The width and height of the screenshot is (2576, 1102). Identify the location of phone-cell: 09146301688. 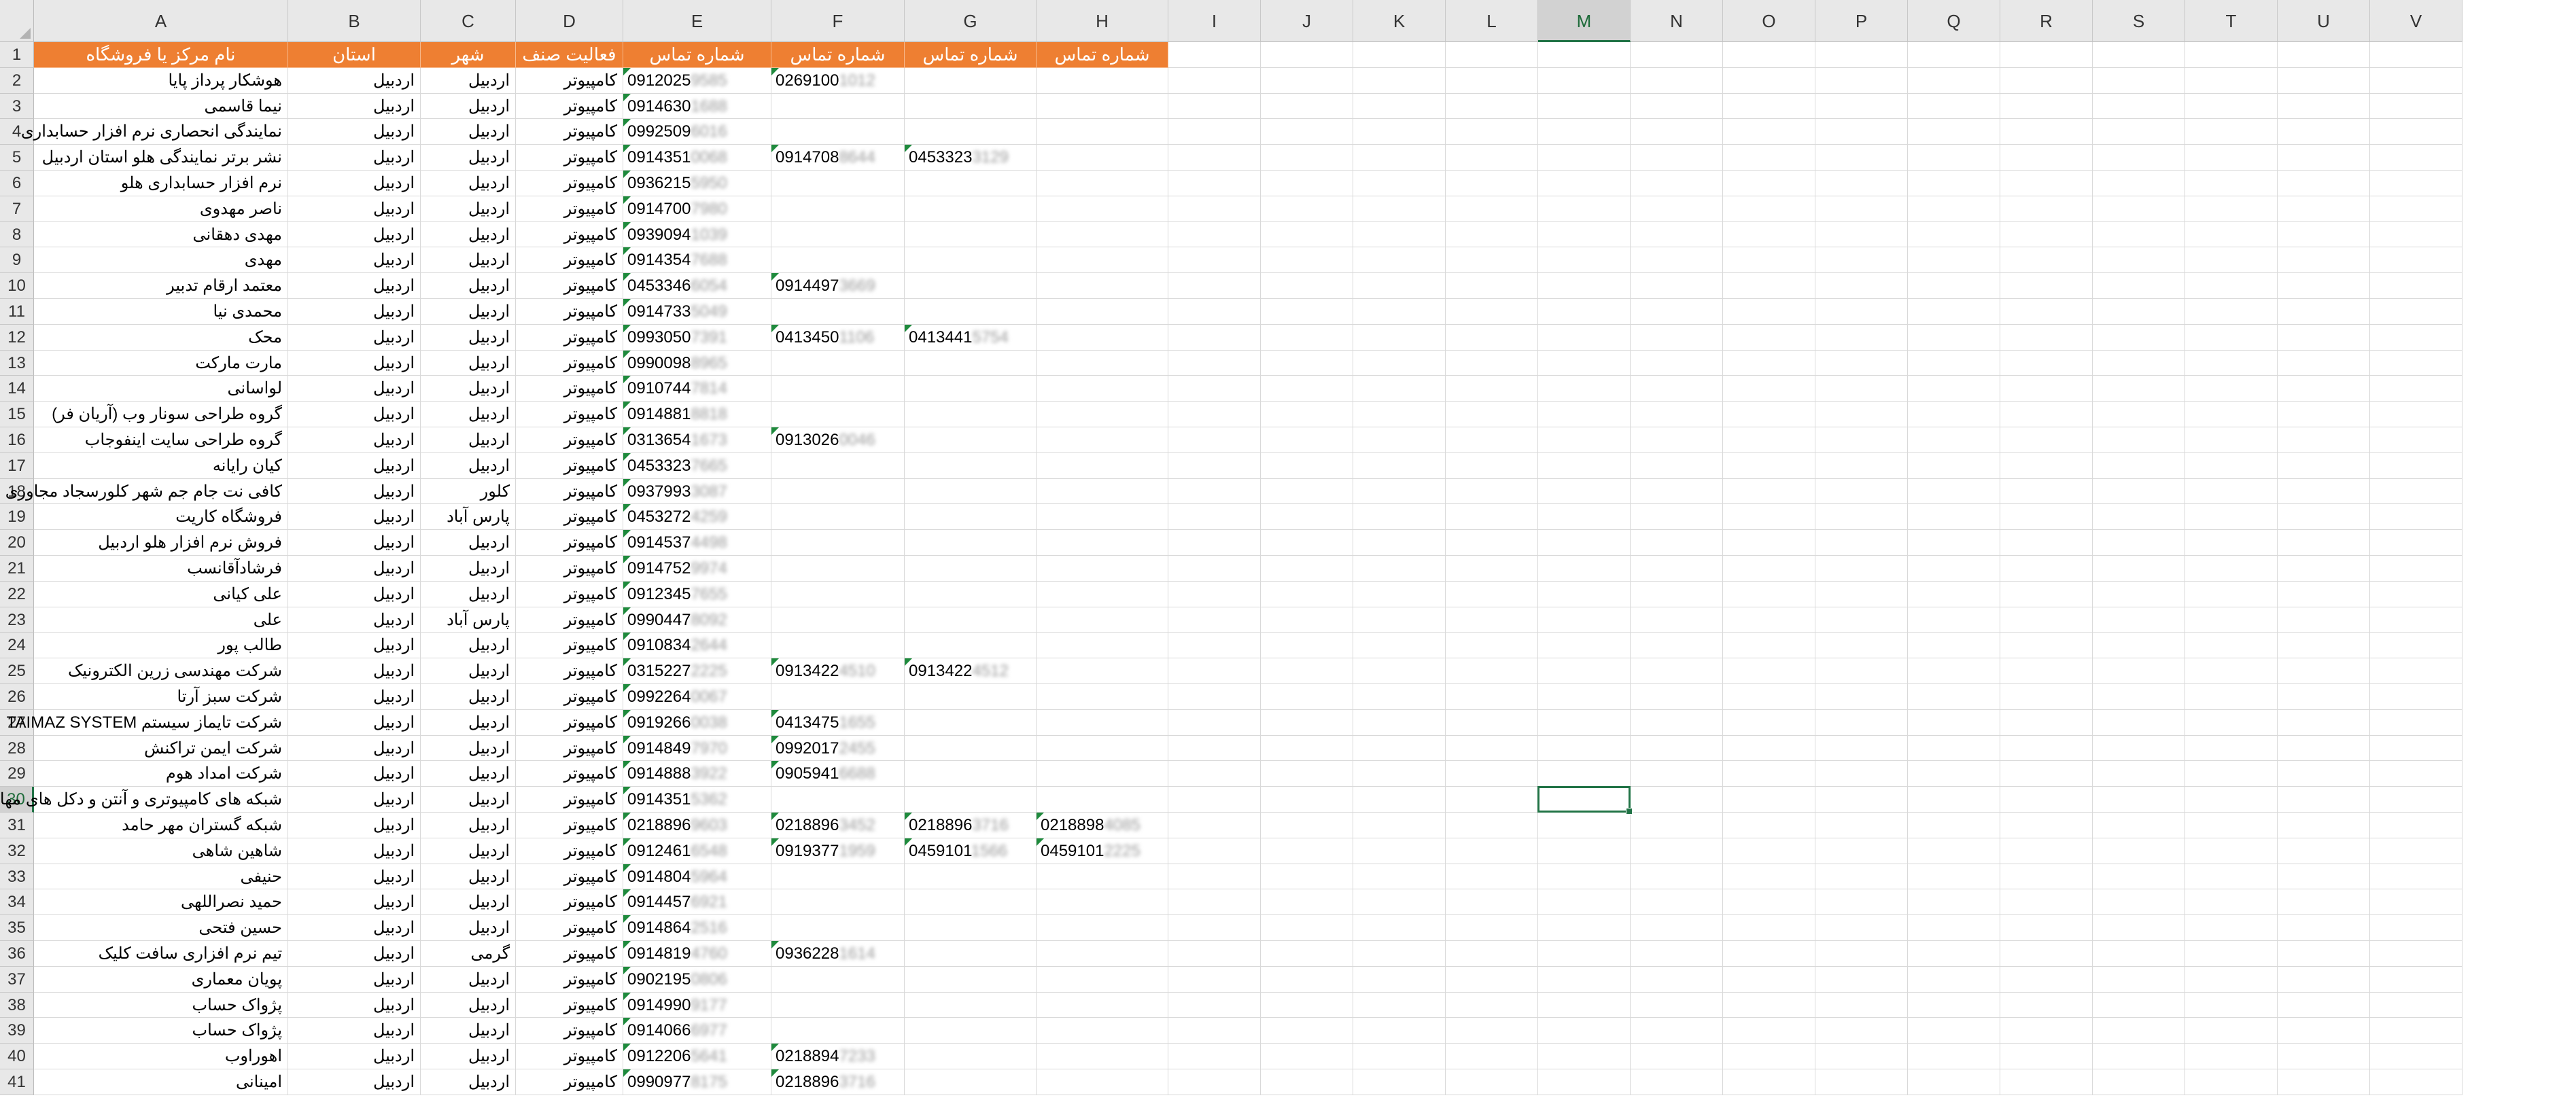
(697, 106).